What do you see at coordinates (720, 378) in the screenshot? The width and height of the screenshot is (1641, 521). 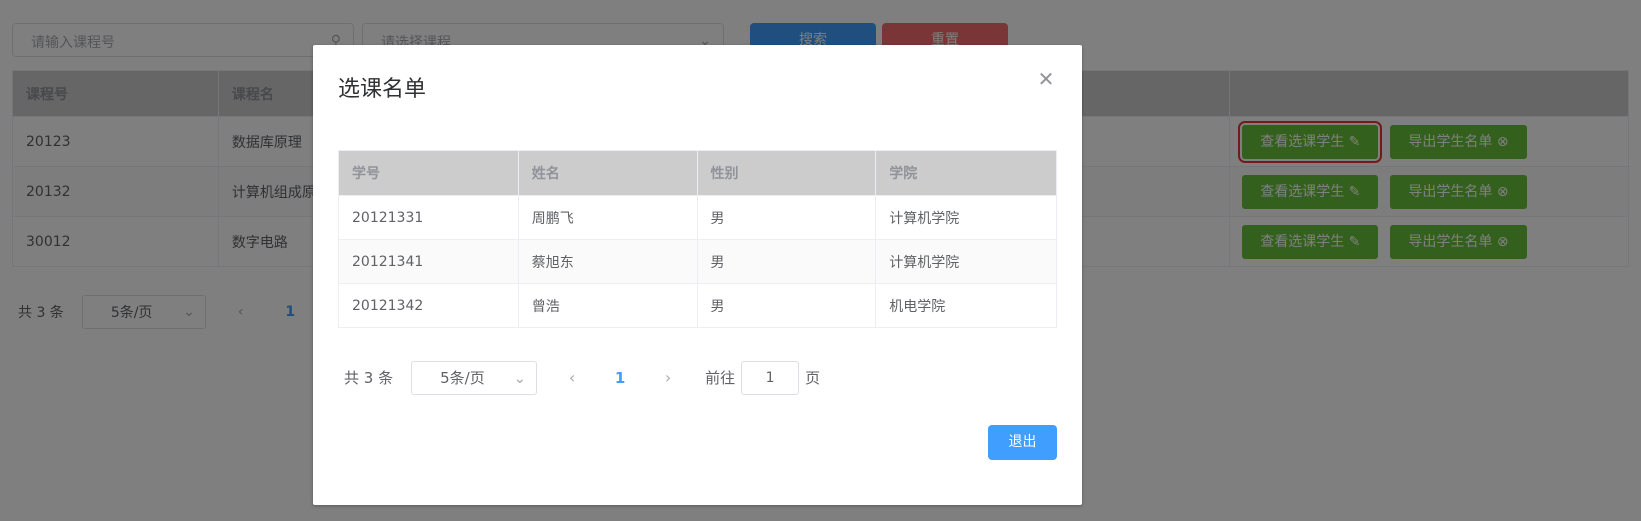 I see `goto-label: 前往` at bounding box center [720, 378].